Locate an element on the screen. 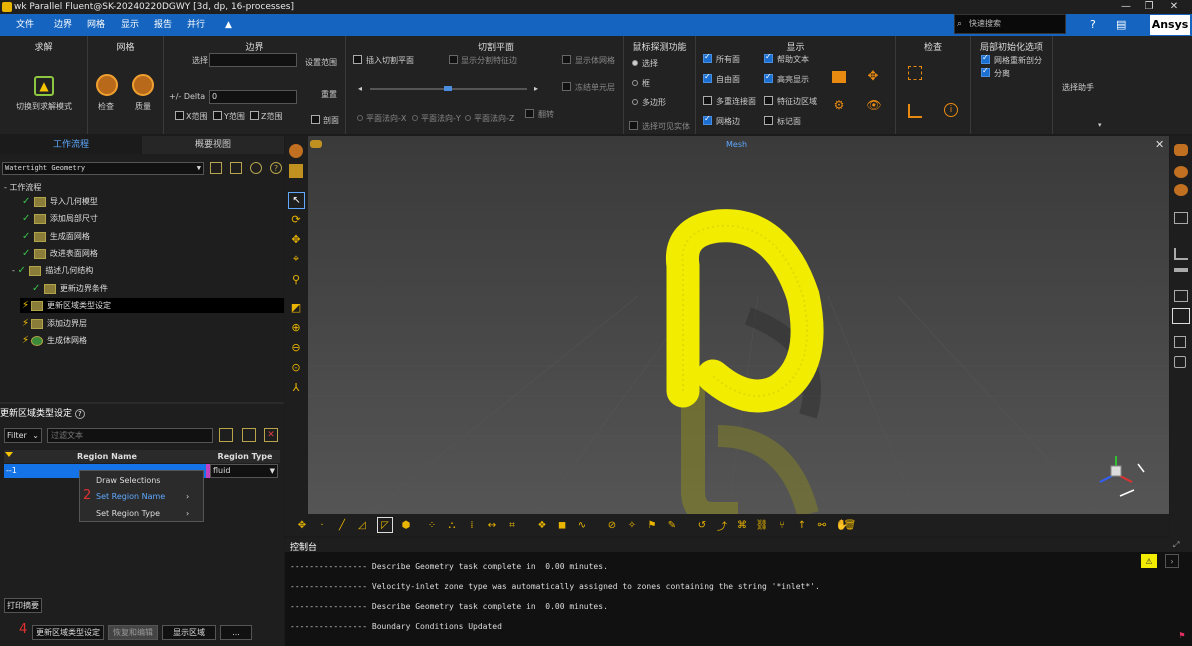  mesh-check-button: 检查 is located at coordinates (106, 106).